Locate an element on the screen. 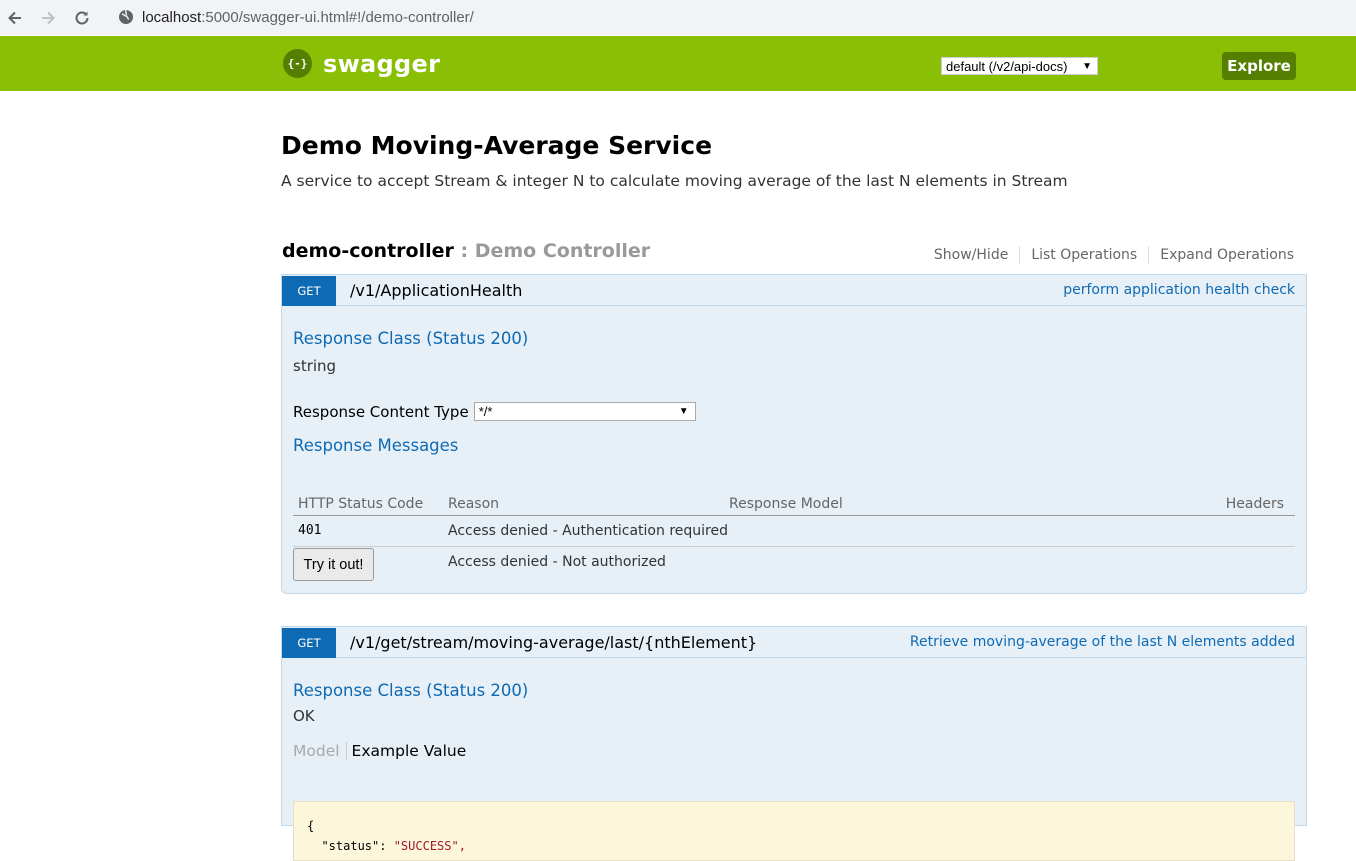 Image resolution: width=1356 pixels, height=861 pixels. code-line: "status": "SUCCESS", is located at coordinates (393, 846).